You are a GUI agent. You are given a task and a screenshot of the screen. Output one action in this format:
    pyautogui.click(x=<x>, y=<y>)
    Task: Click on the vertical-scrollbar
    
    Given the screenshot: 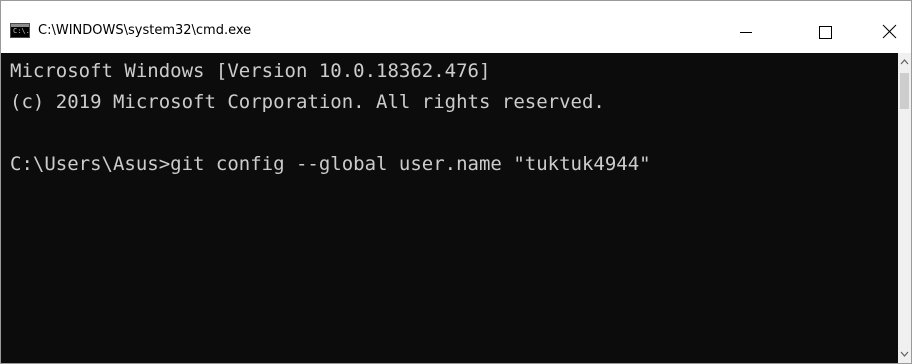 What is the action you would take?
    pyautogui.click(x=904, y=208)
    